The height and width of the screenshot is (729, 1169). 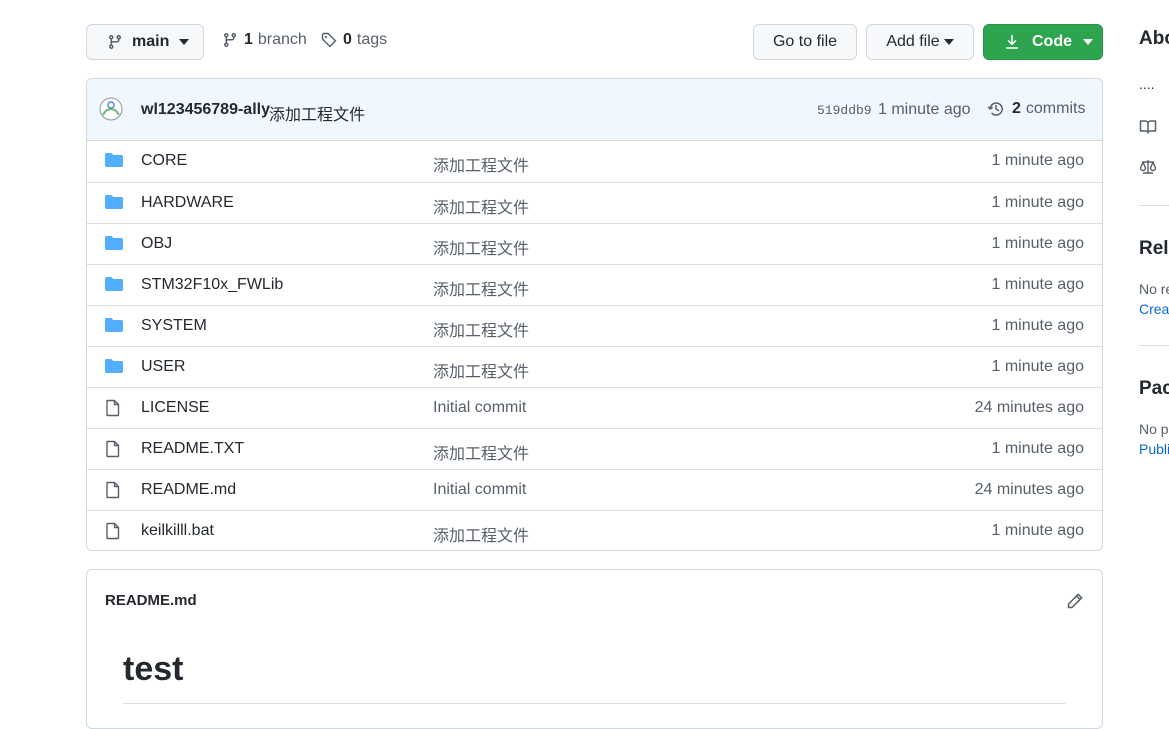 I want to click on file-row: README.TXT 添加工程文件 1 minute ago, so click(x=594, y=448).